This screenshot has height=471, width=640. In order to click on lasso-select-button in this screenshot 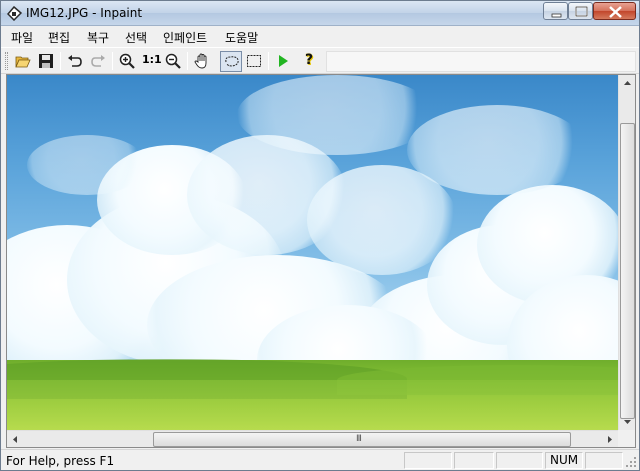, I will do `click(231, 61)`.